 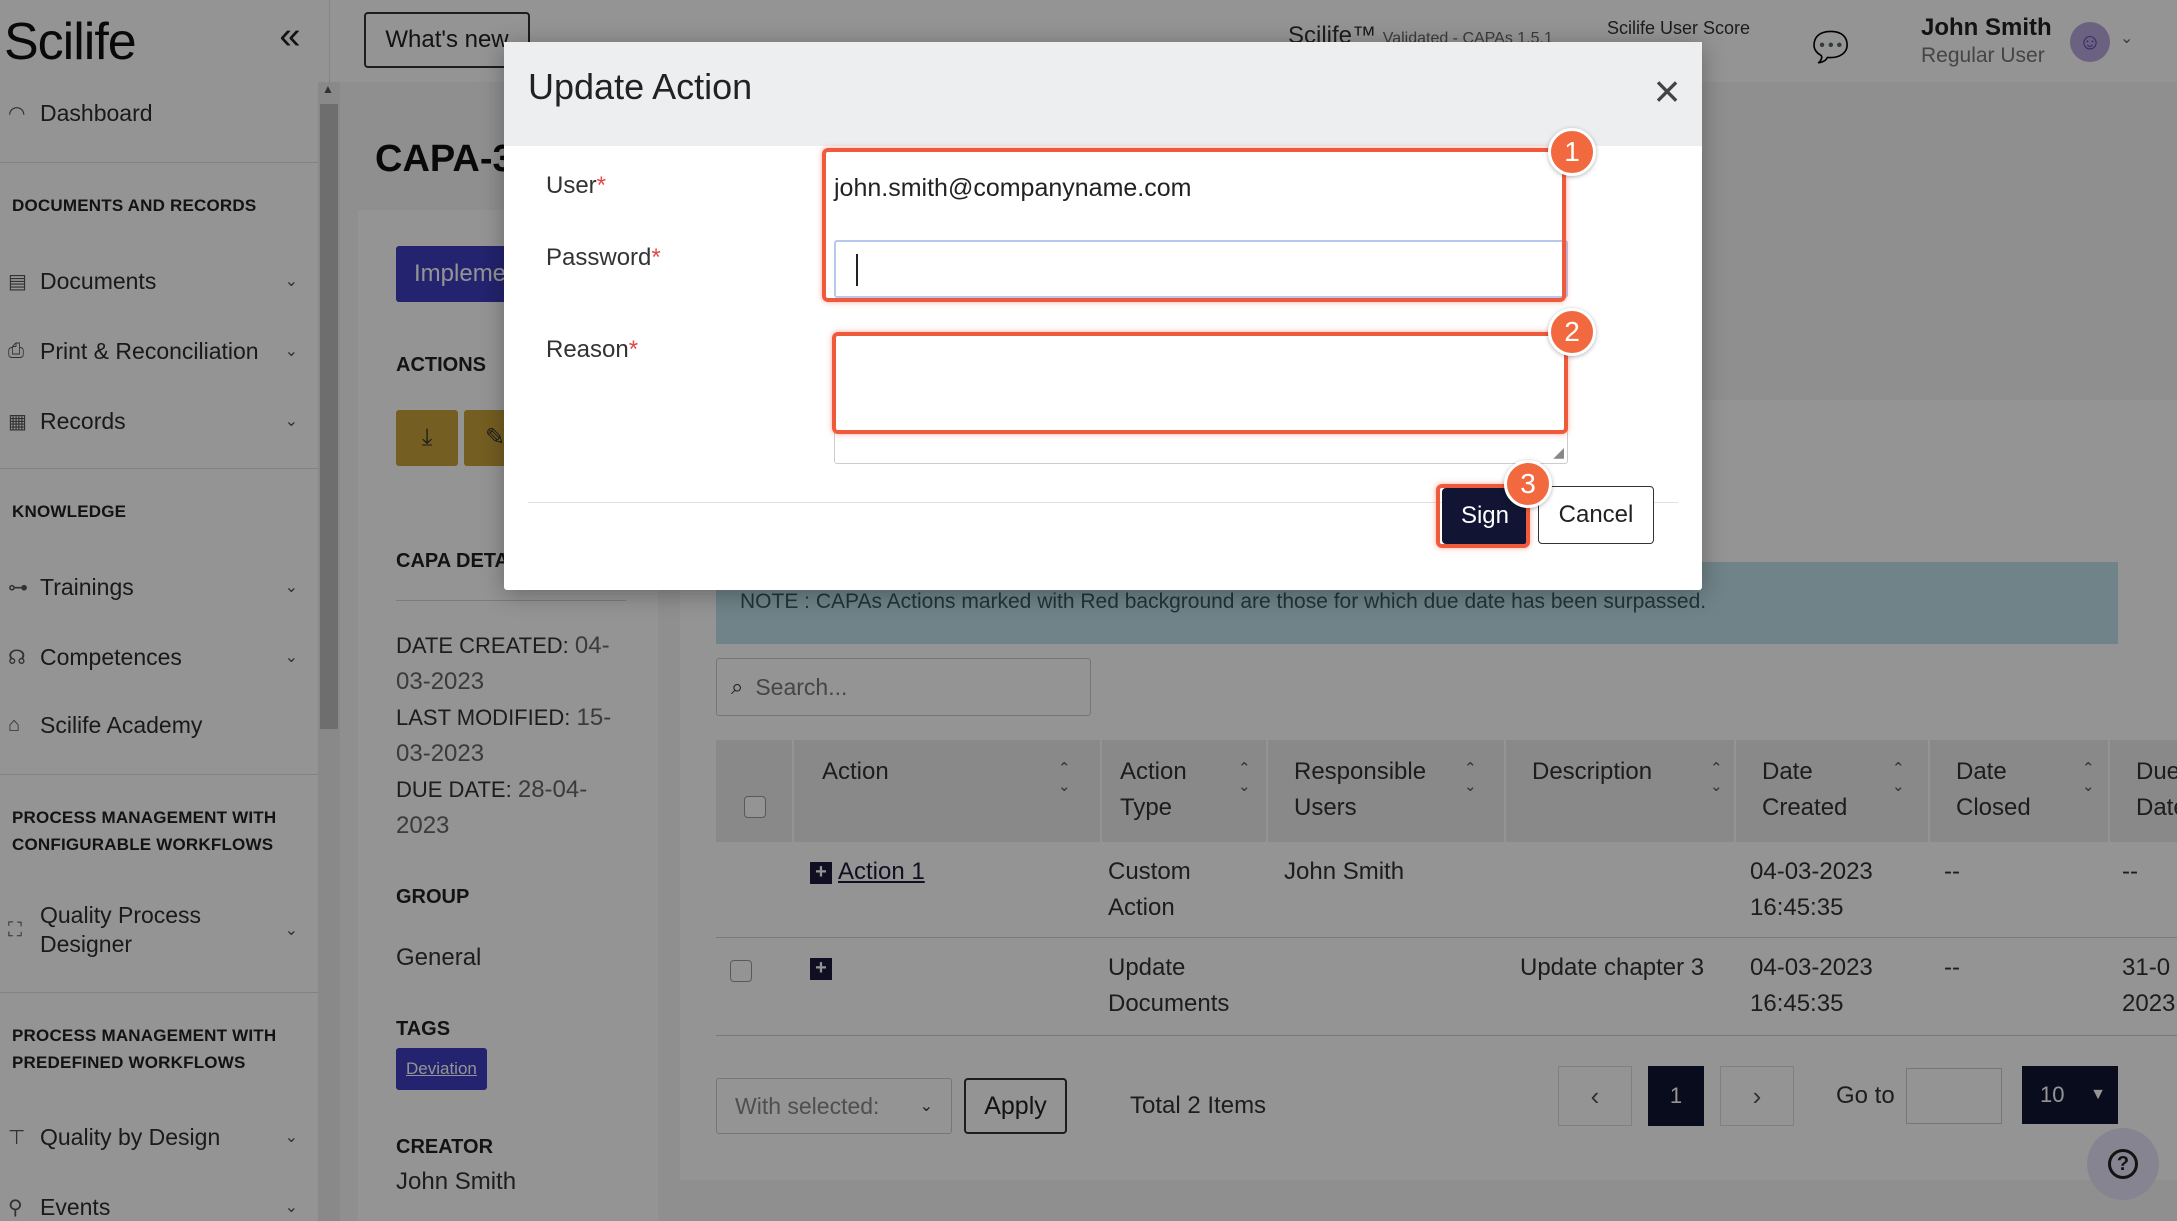 I want to click on modal-title: Update Action, so click(x=640, y=86).